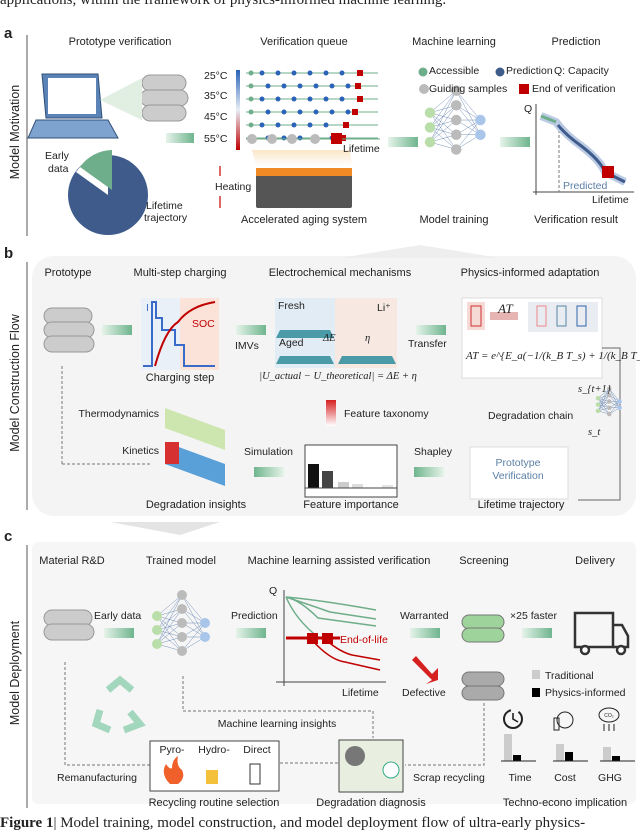  I want to click on legend-accessible: Accessible, so click(454, 71).